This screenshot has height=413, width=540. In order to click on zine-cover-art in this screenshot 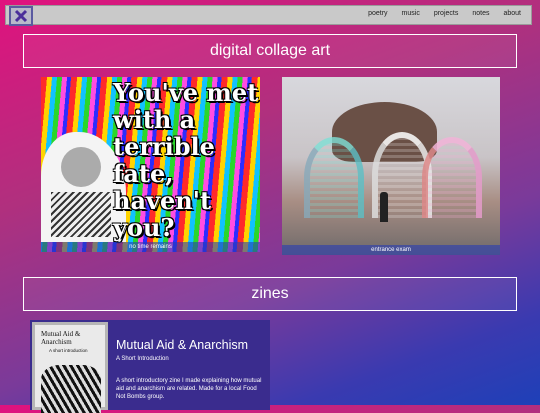, I will do `click(71, 389)`.